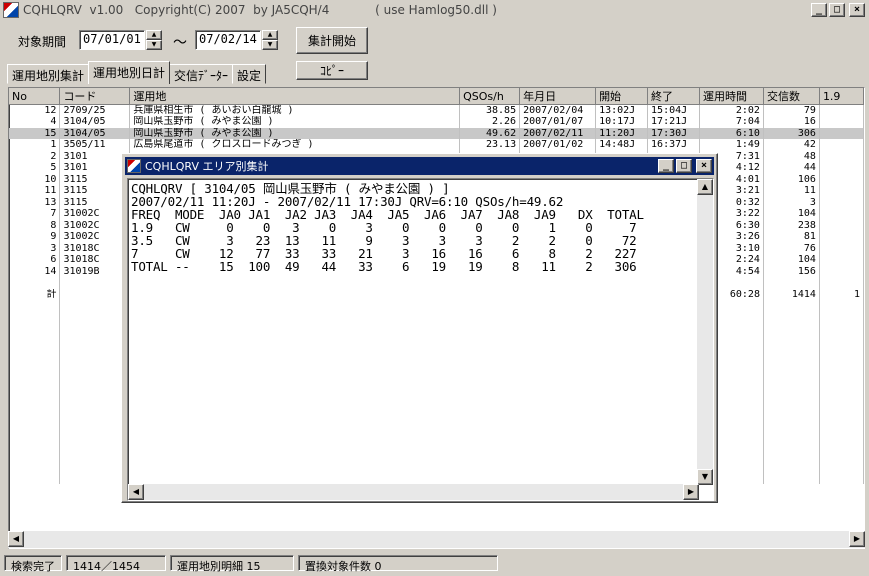 This screenshot has height=576, width=869. What do you see at coordinates (295, 145) in the screenshot?
I see `cell-place: 広島県尾道市 ( クロスロードみつぎ )` at bounding box center [295, 145].